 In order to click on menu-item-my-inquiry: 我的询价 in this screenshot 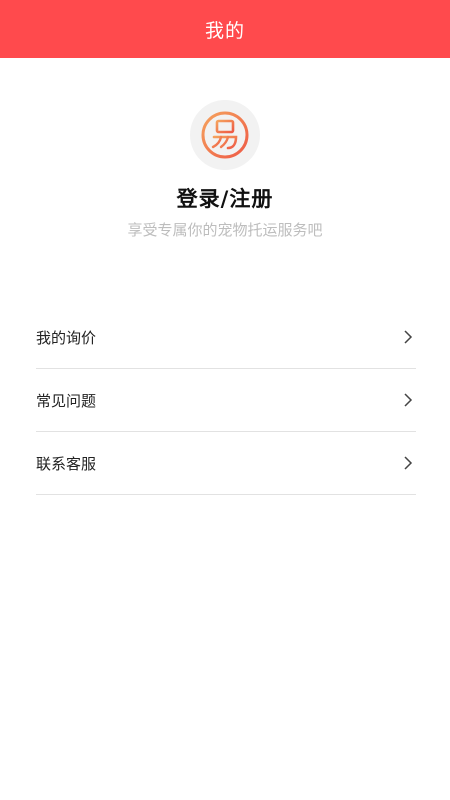, I will do `click(226, 337)`.